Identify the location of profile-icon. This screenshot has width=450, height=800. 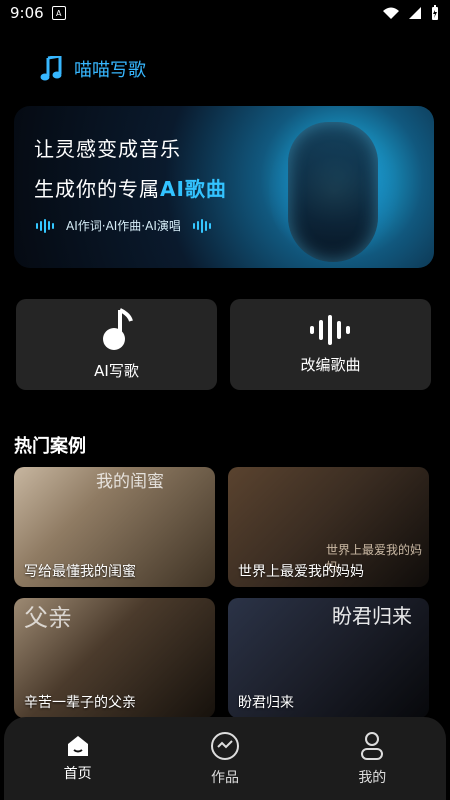
(372, 745).